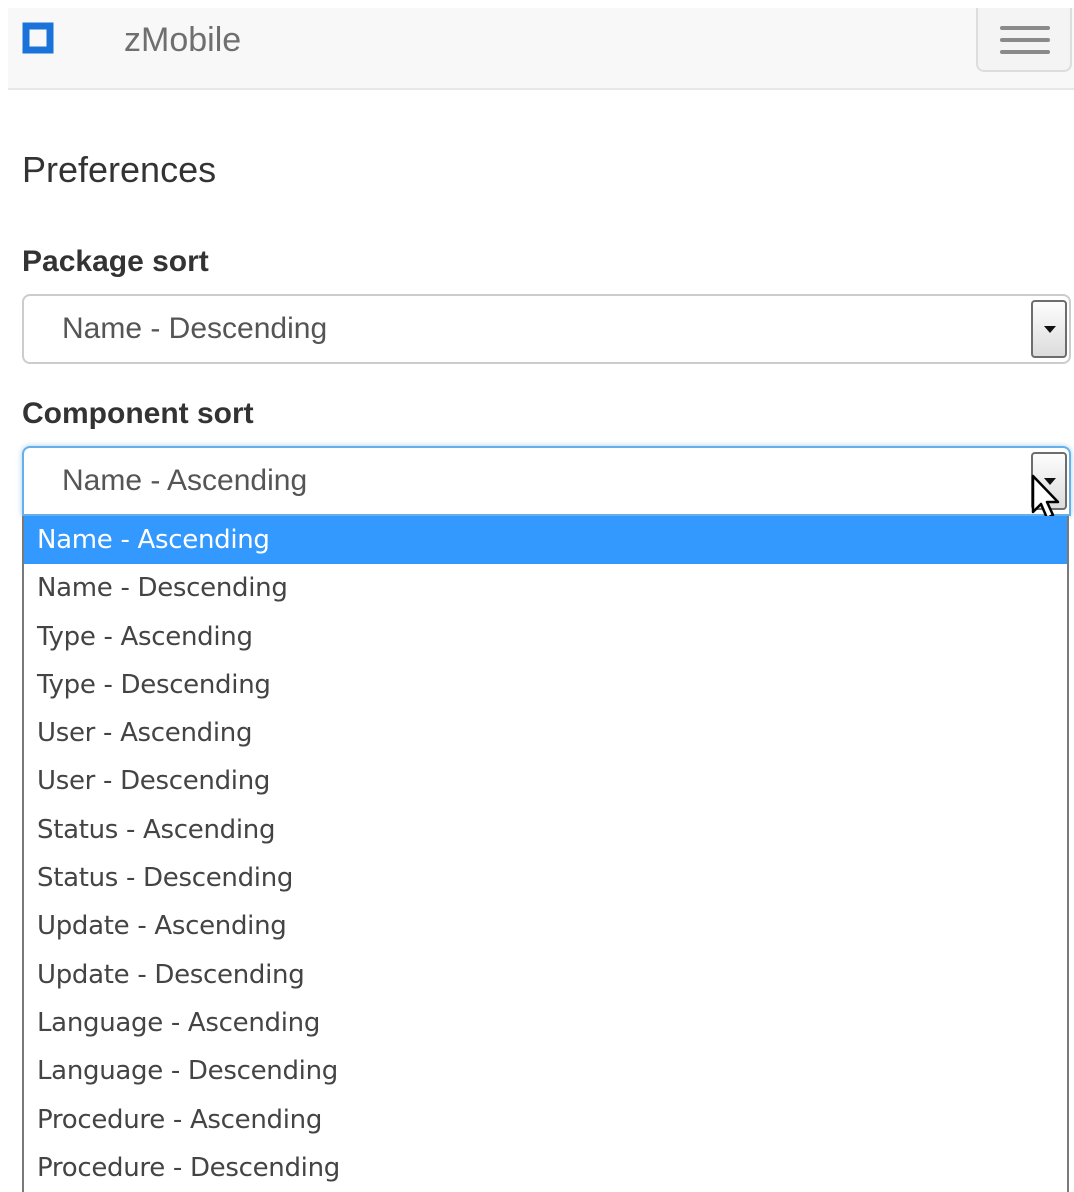 Image resolution: width=1074 pixels, height=1192 pixels. Describe the element at coordinates (545, 926) in the screenshot. I see `dropdown-option: Update - Ascending` at that location.